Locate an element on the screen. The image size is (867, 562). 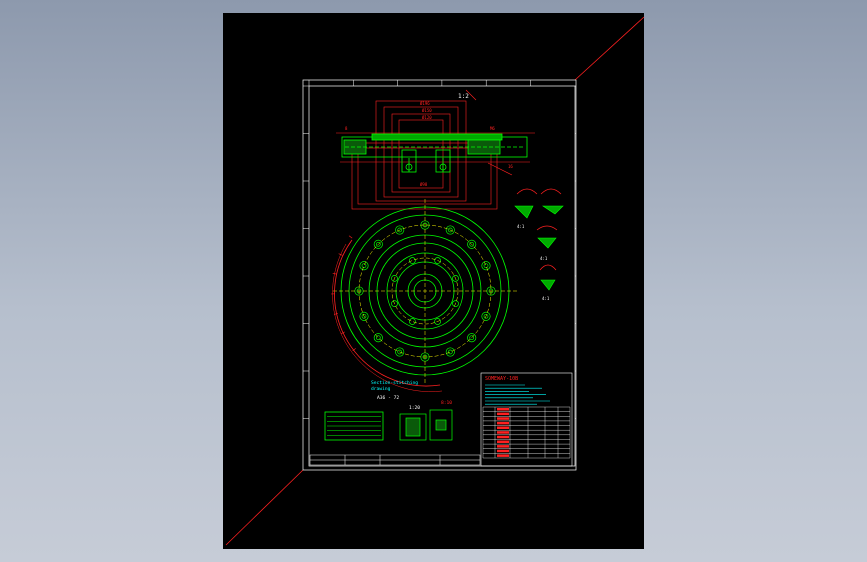
svg-text: Ø196 is located at coordinates (425, 103).